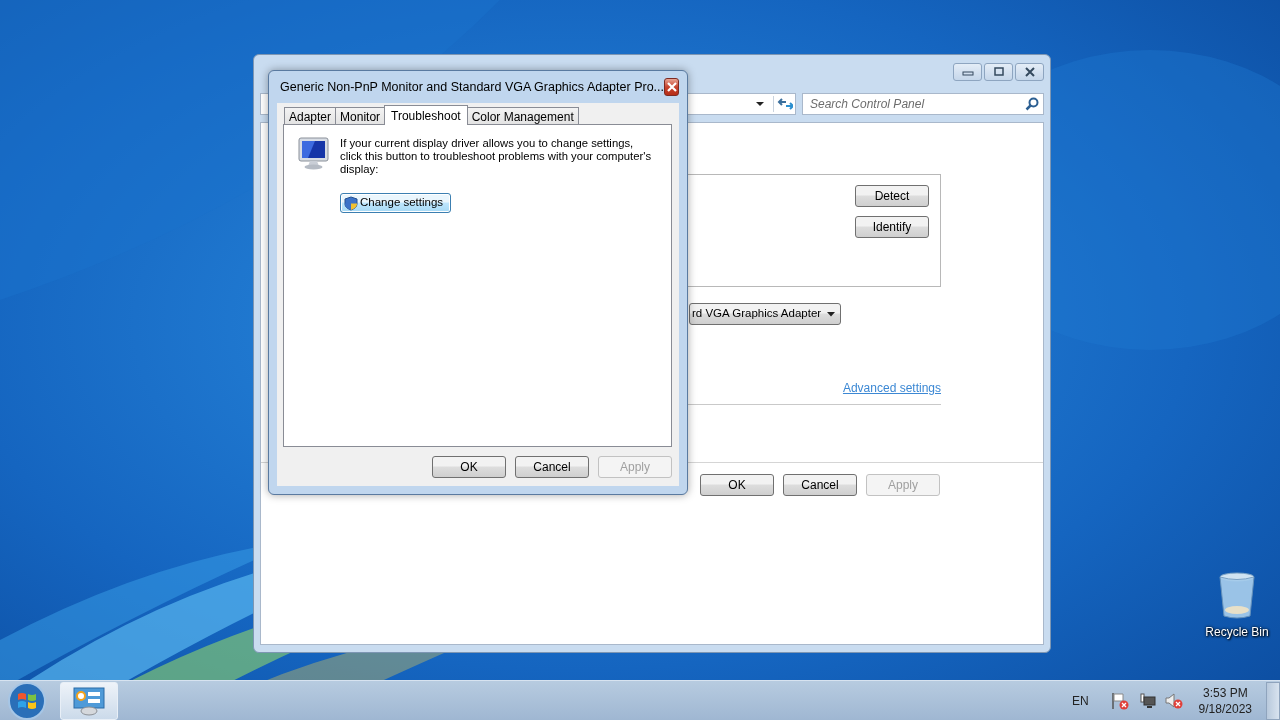 The image size is (1280, 720). What do you see at coordinates (1032, 104) in the screenshot?
I see `search-icon` at bounding box center [1032, 104].